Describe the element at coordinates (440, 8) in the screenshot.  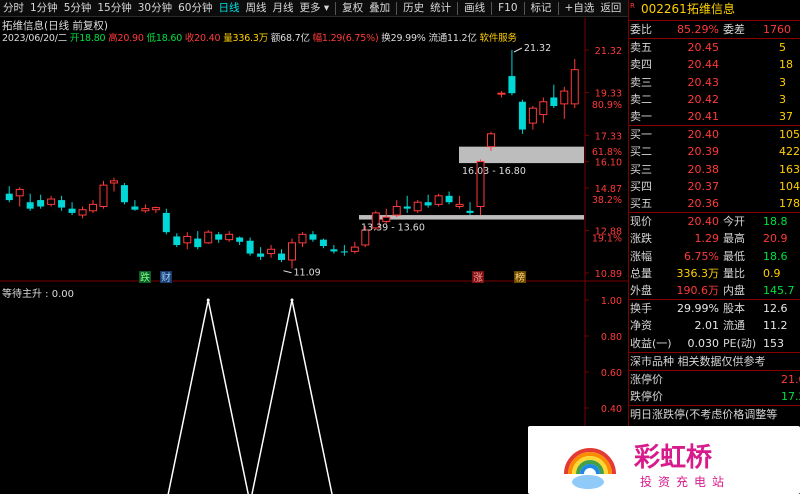
I see `toolbar-button-3: 统计` at that location.